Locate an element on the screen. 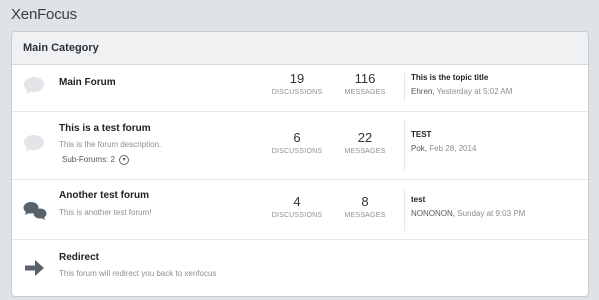 This screenshot has width=599, height=300. two-speech-bubbles-icon is located at coordinates (35, 213).